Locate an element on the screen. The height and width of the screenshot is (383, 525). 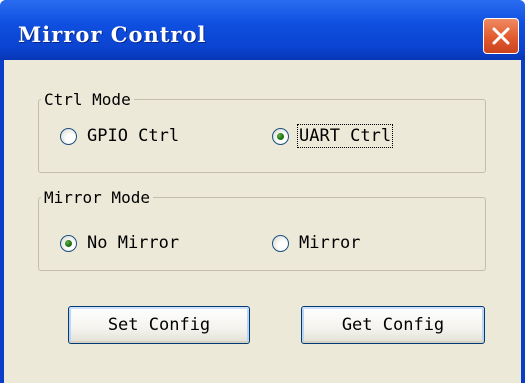
ctrl-mode-legend: Ctrl Mode is located at coordinates (87, 99).